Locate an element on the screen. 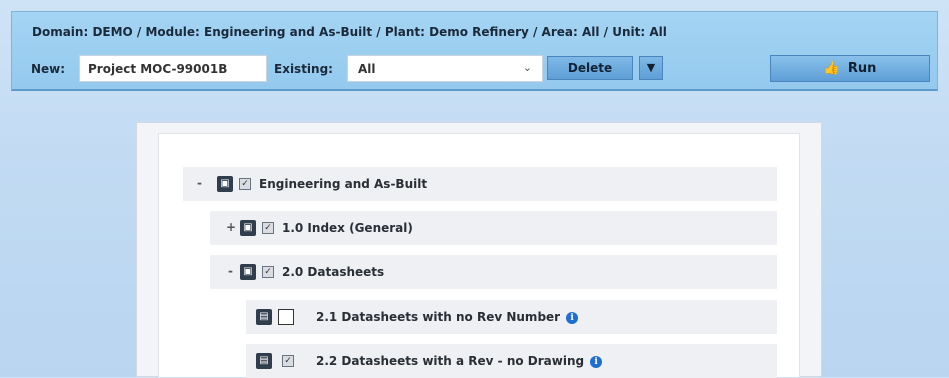  tree-row-label-wrap: 2.1 Datasheets with no Rev Number i is located at coordinates (447, 317).